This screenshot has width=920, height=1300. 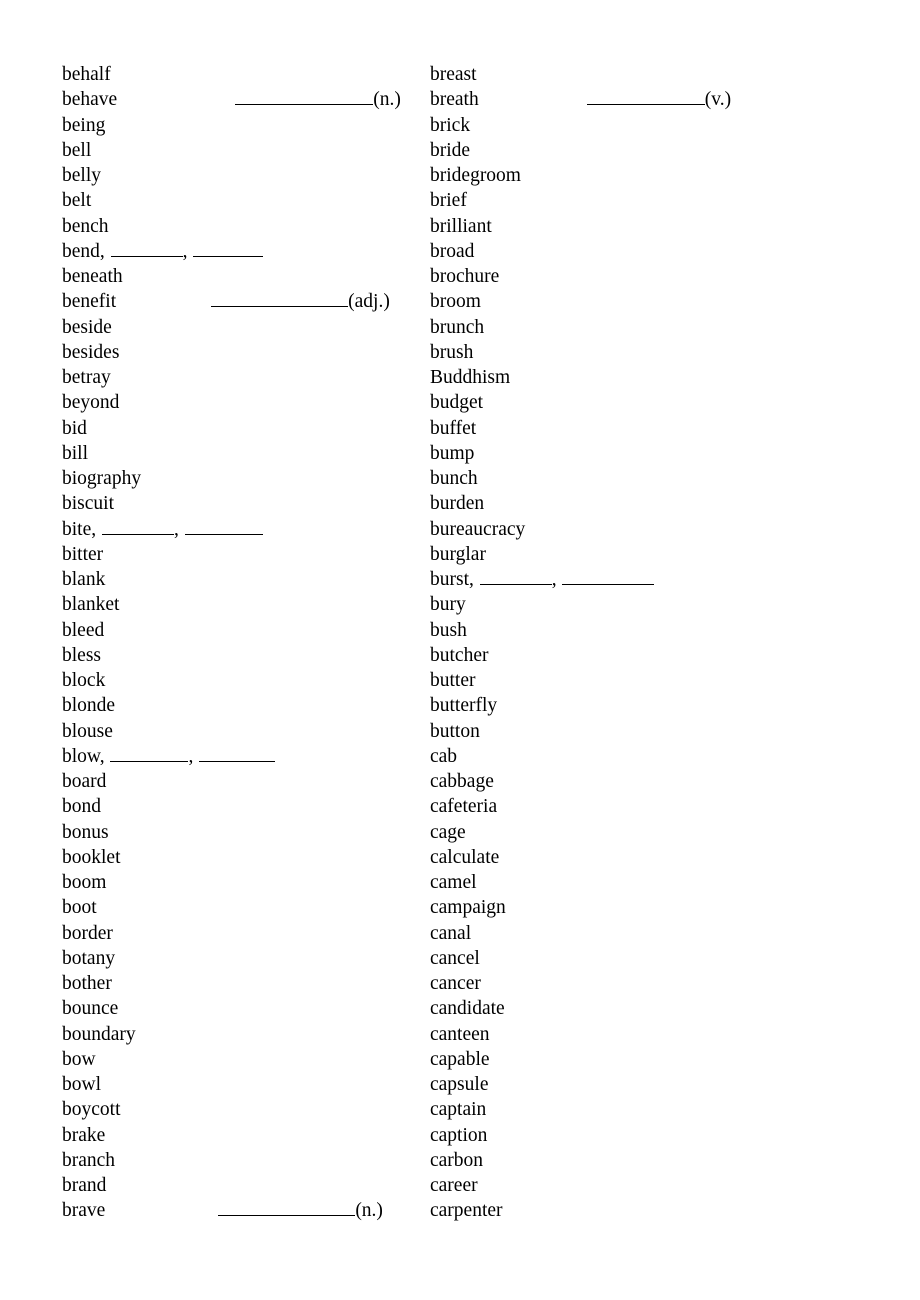 What do you see at coordinates (90, 1009) in the screenshot?
I see `vocabulary-word: bounce` at bounding box center [90, 1009].